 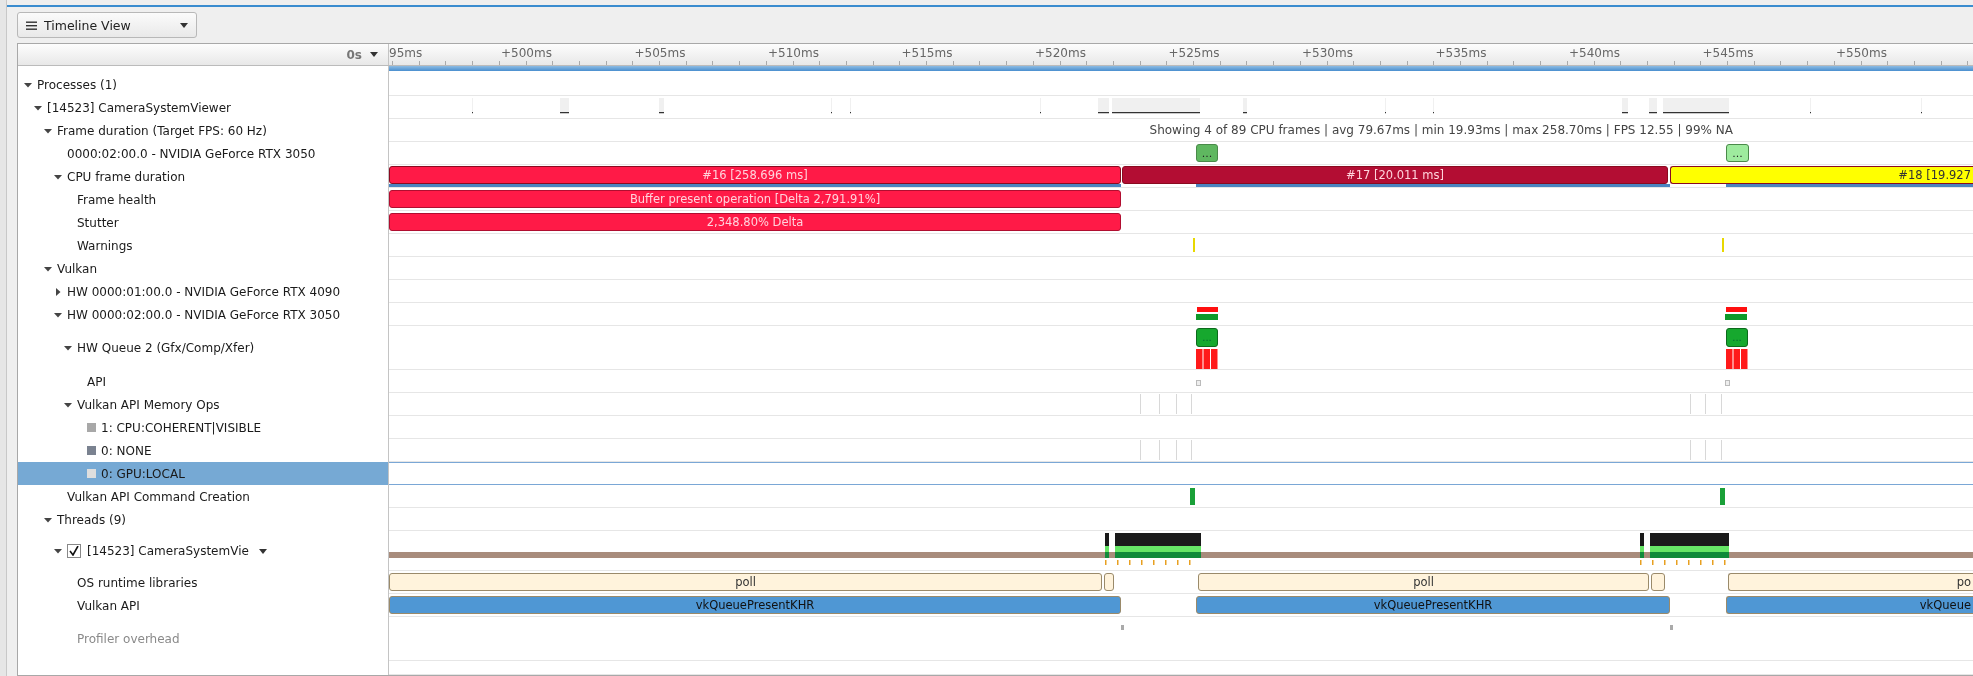 I want to click on tree-label: Vulkan, so click(x=77, y=268).